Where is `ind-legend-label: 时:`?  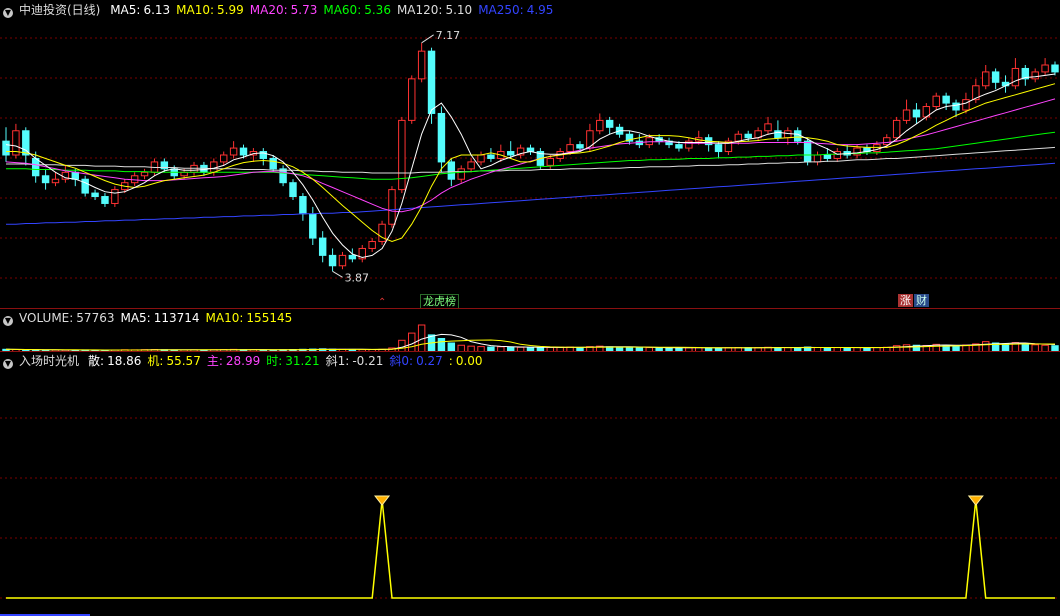
ind-legend-label: 时: is located at coordinates (274, 361).